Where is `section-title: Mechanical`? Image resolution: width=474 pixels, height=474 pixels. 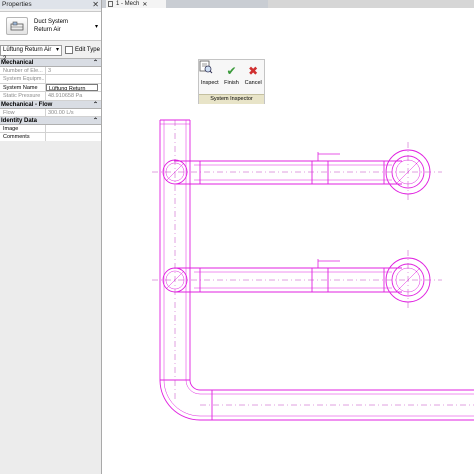
section-title: Mechanical is located at coordinates (17, 63).